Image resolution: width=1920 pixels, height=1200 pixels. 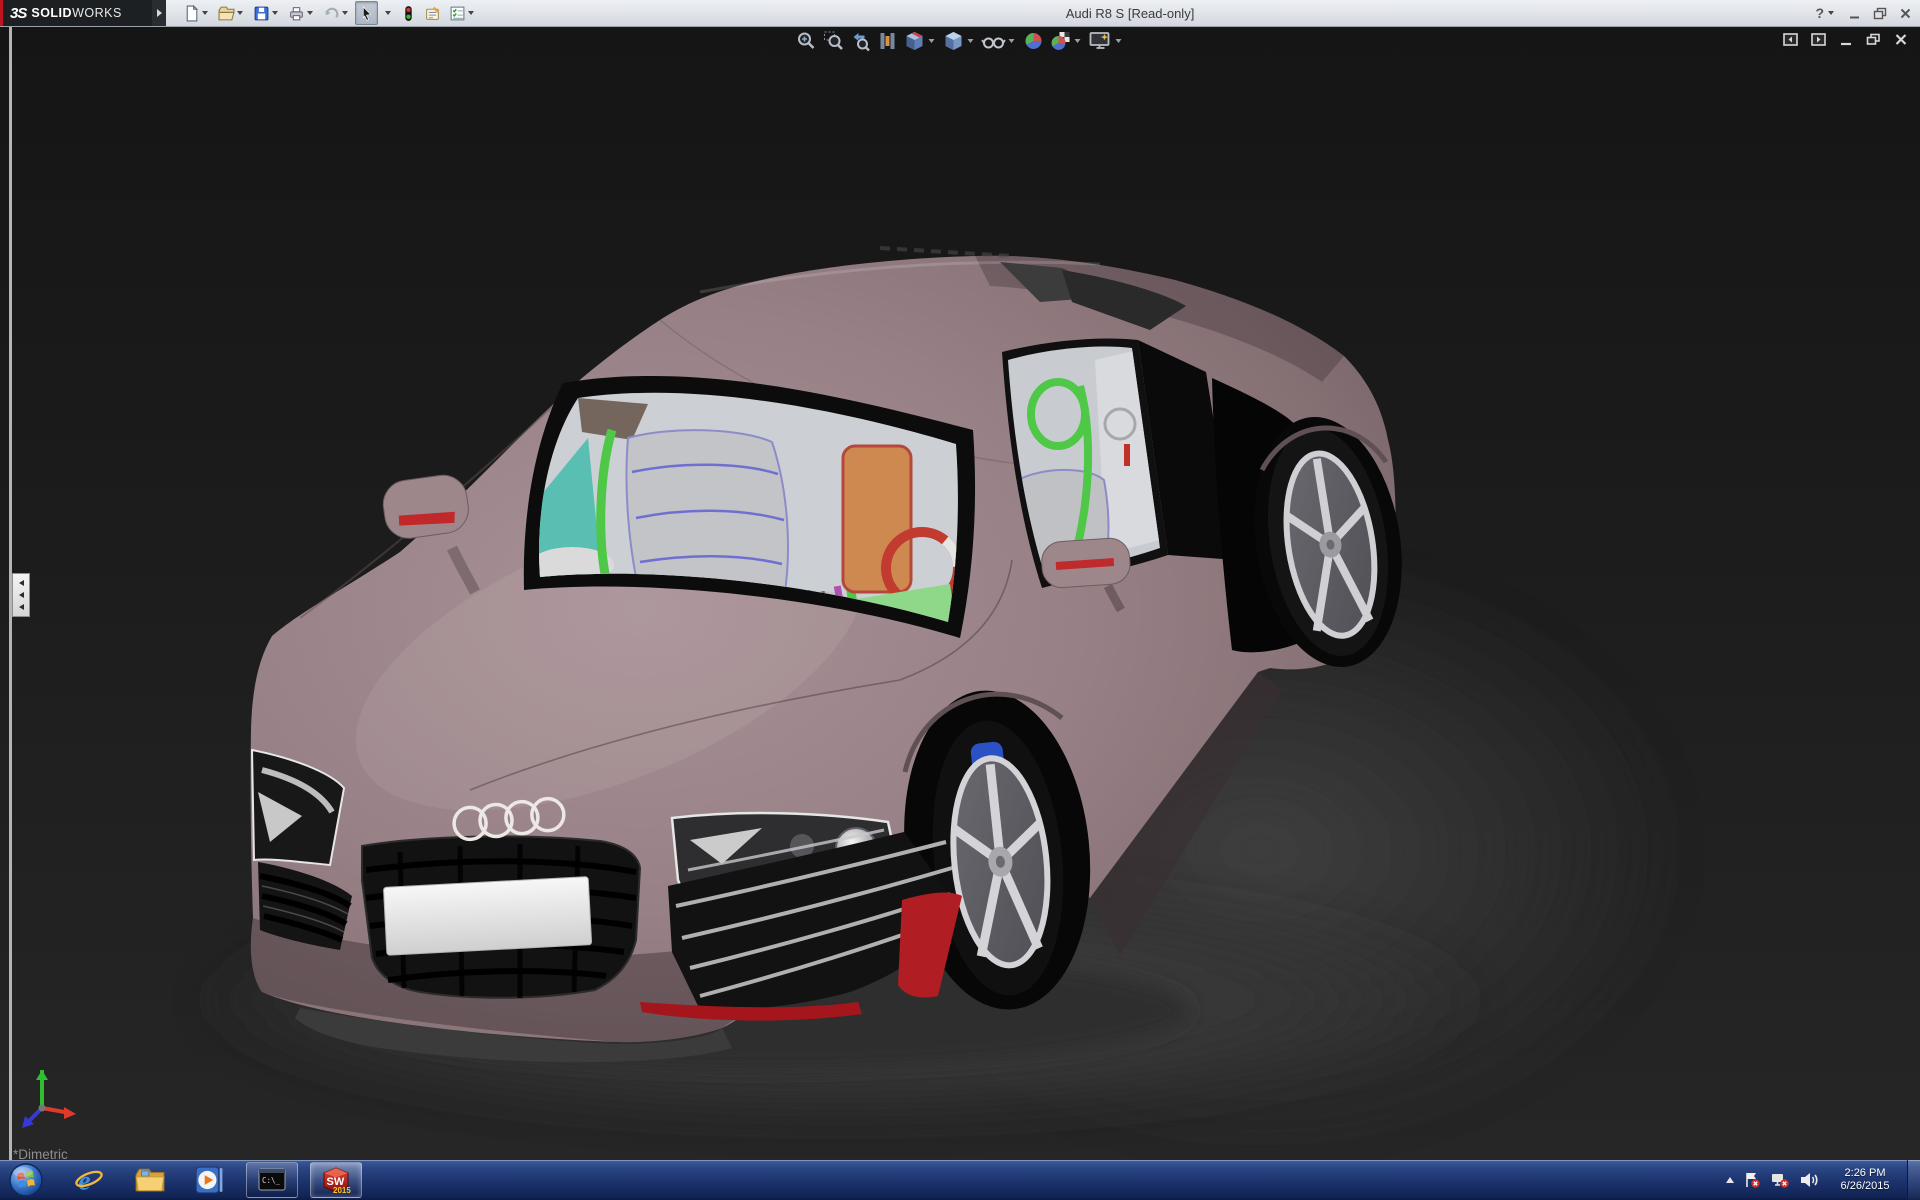 I want to click on display-style-cube-icon, so click(x=953, y=41).